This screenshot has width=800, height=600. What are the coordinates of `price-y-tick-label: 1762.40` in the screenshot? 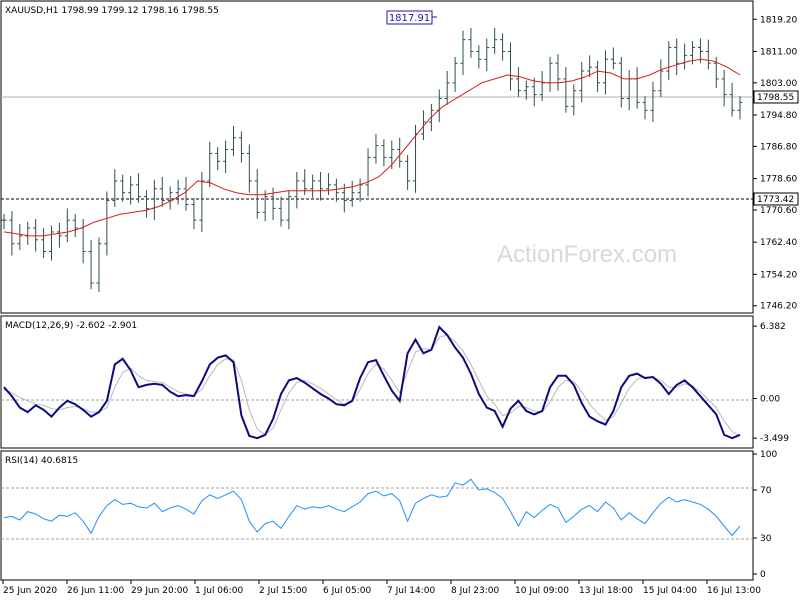 It's located at (778, 243).